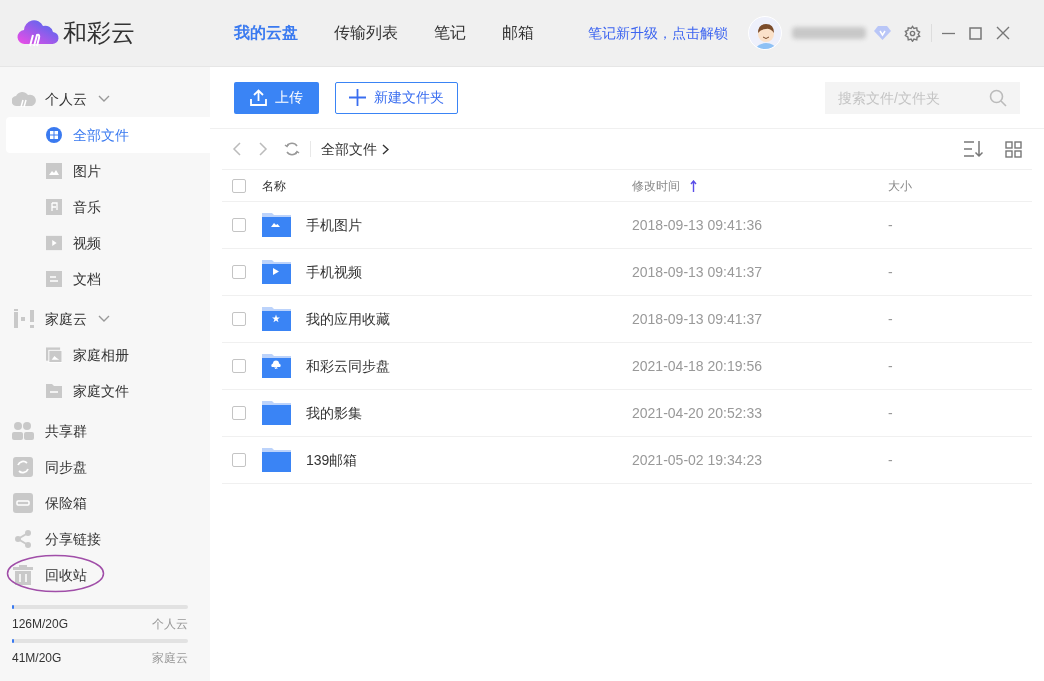  Describe the element at coordinates (276, 97) in the screenshot. I see `upload-button: 上传` at that location.